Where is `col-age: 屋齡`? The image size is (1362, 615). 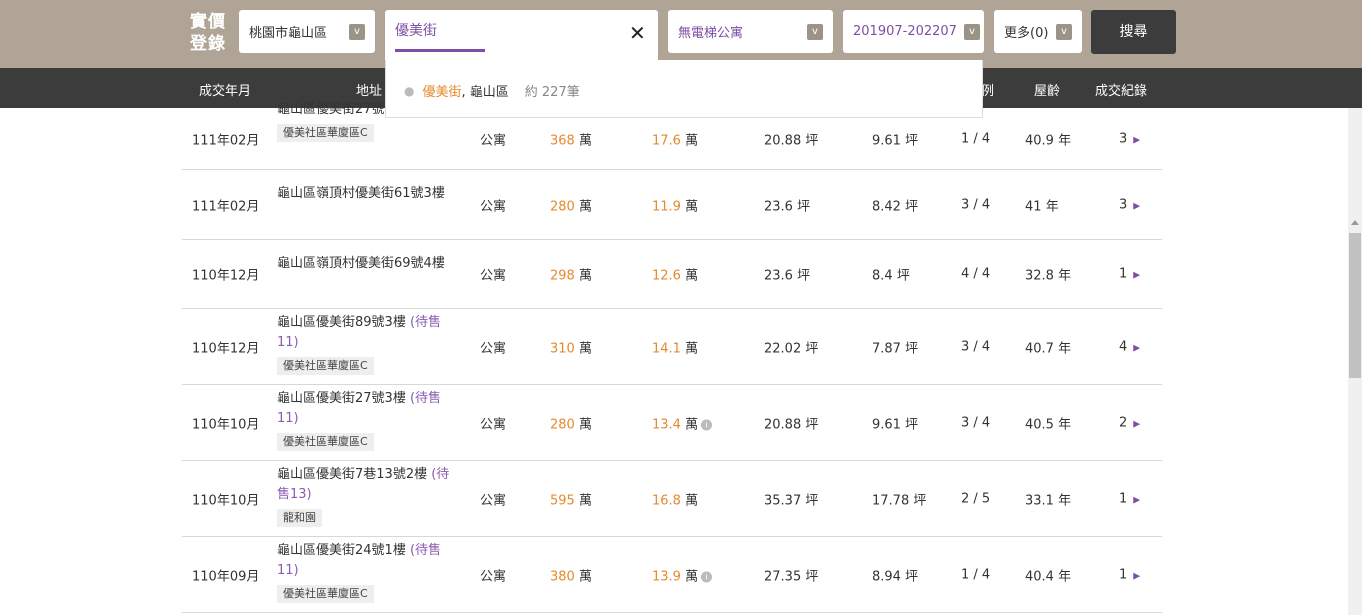
col-age: 屋齡 is located at coordinates (1047, 89).